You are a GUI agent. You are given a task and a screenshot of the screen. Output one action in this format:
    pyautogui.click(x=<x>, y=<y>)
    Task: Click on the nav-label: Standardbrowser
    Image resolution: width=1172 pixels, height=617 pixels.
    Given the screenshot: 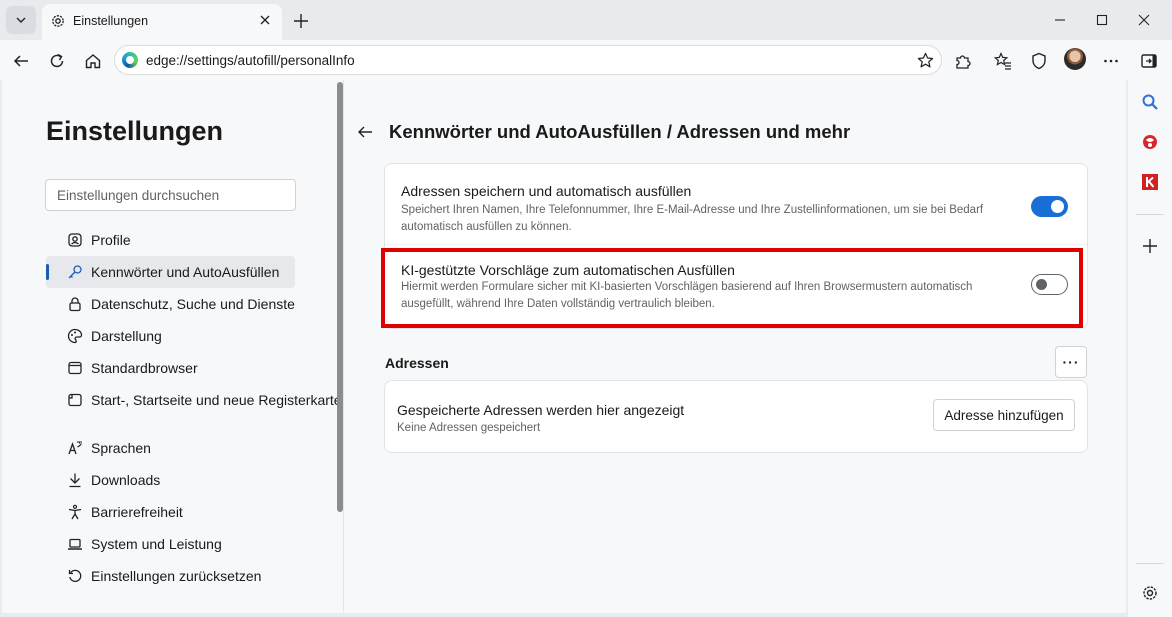 What is the action you would take?
    pyautogui.click(x=144, y=368)
    